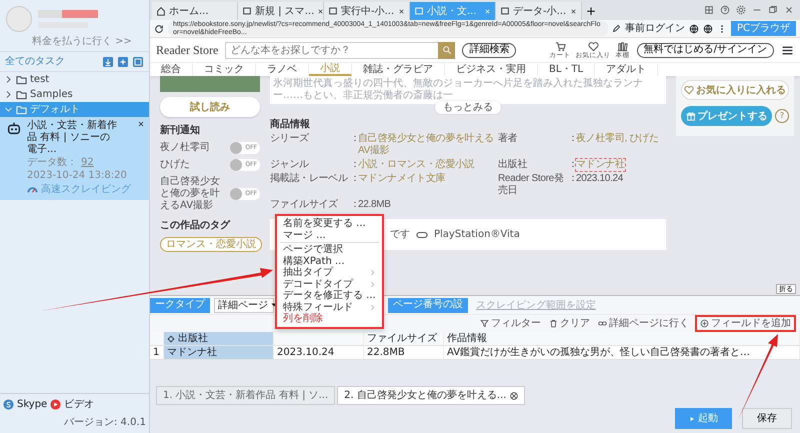  Describe the element at coordinates (309, 179) in the screenshot. I see `info-label: 掲載誌・レーベル` at that location.